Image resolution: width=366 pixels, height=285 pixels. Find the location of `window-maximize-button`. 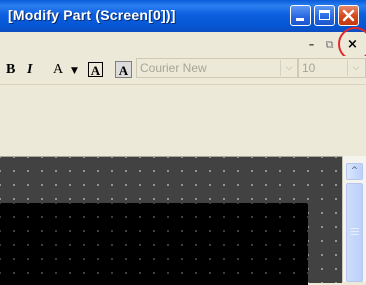

window-maximize-button is located at coordinates (324, 15).